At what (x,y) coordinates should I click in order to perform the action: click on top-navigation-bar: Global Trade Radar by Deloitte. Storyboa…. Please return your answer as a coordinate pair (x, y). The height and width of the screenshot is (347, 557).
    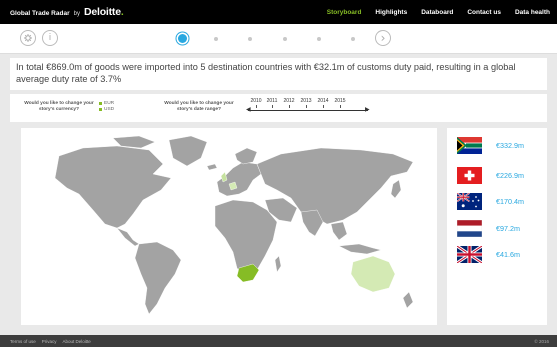
    Looking at the image, I should click on (278, 12).